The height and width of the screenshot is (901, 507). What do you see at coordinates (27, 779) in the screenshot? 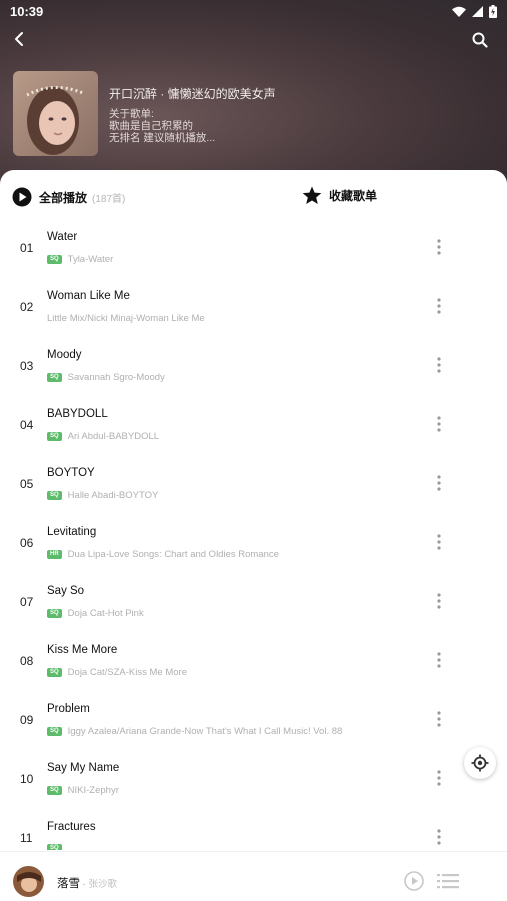
I see `song-number: 10` at bounding box center [27, 779].